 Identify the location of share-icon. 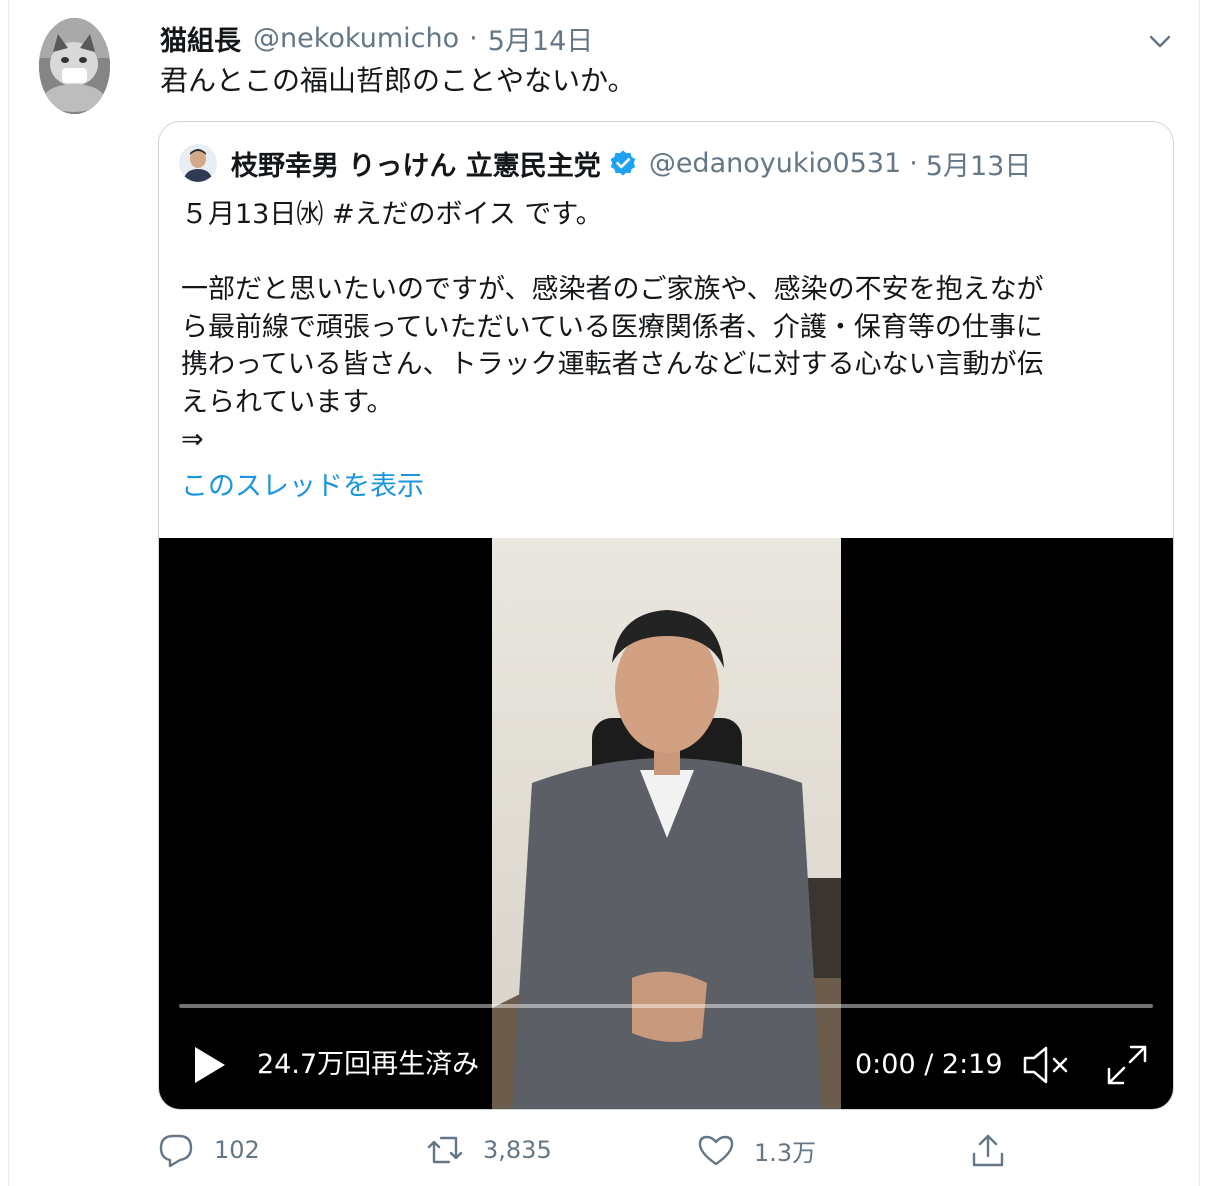
(988, 1150).